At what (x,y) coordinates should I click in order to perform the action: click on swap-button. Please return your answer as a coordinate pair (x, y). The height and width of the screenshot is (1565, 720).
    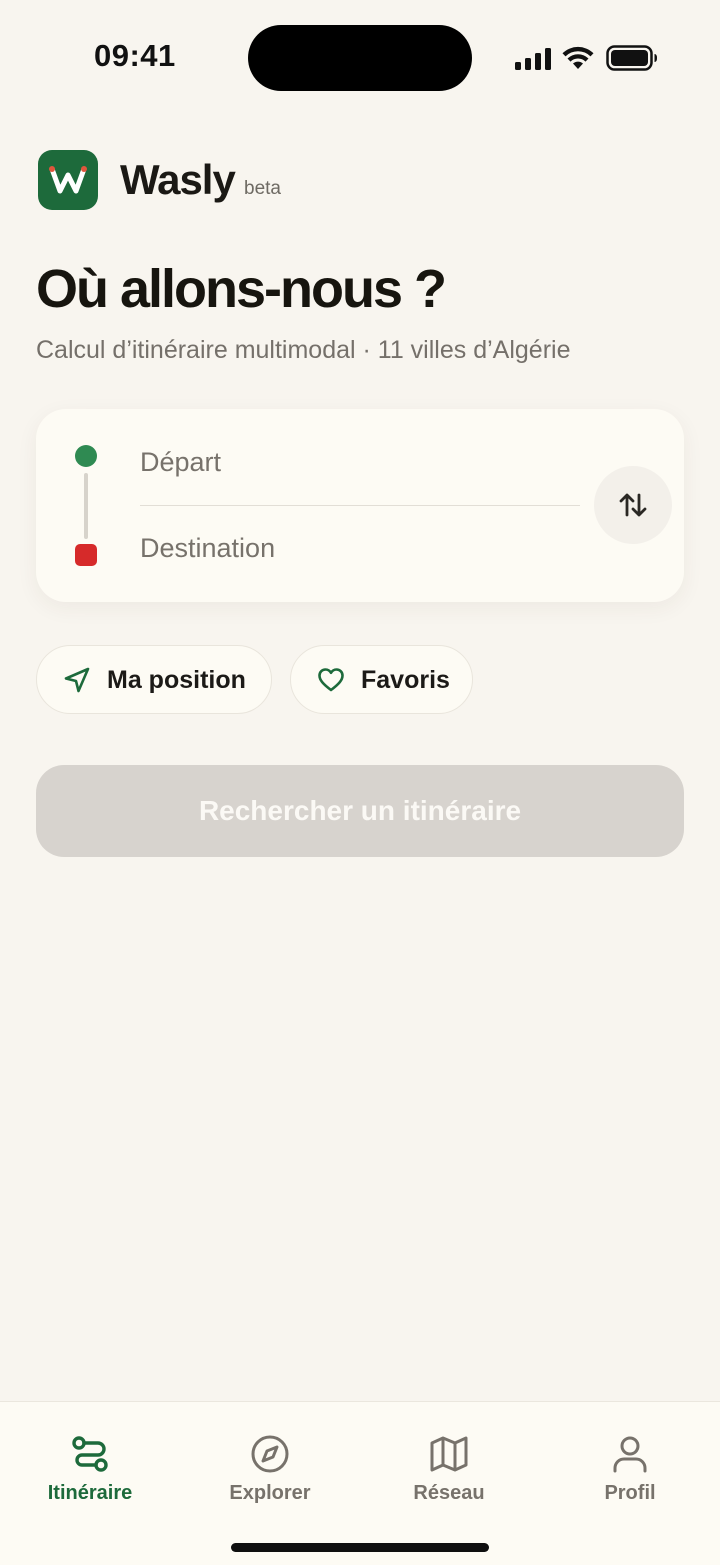
    Looking at the image, I should click on (633, 505).